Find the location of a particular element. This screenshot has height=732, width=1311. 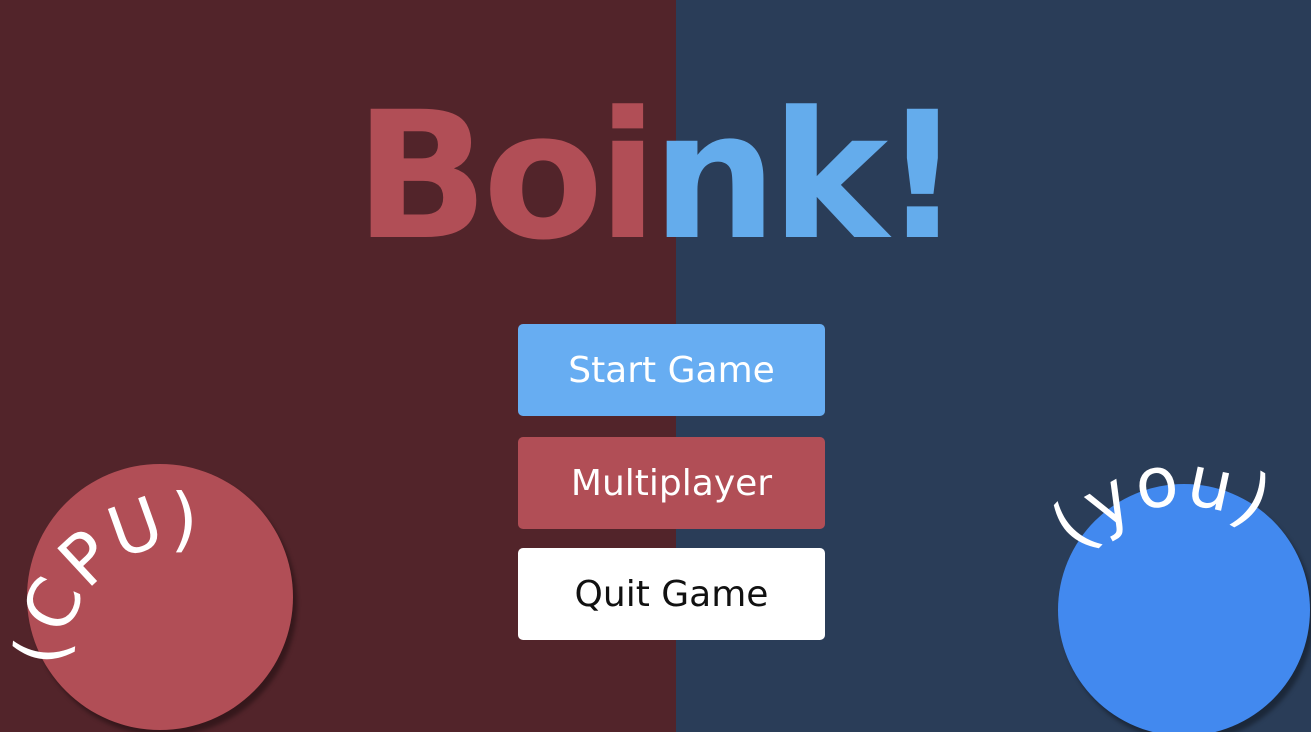

cpu-ball-label-graphic: (CPU) is located at coordinates (99, 573).